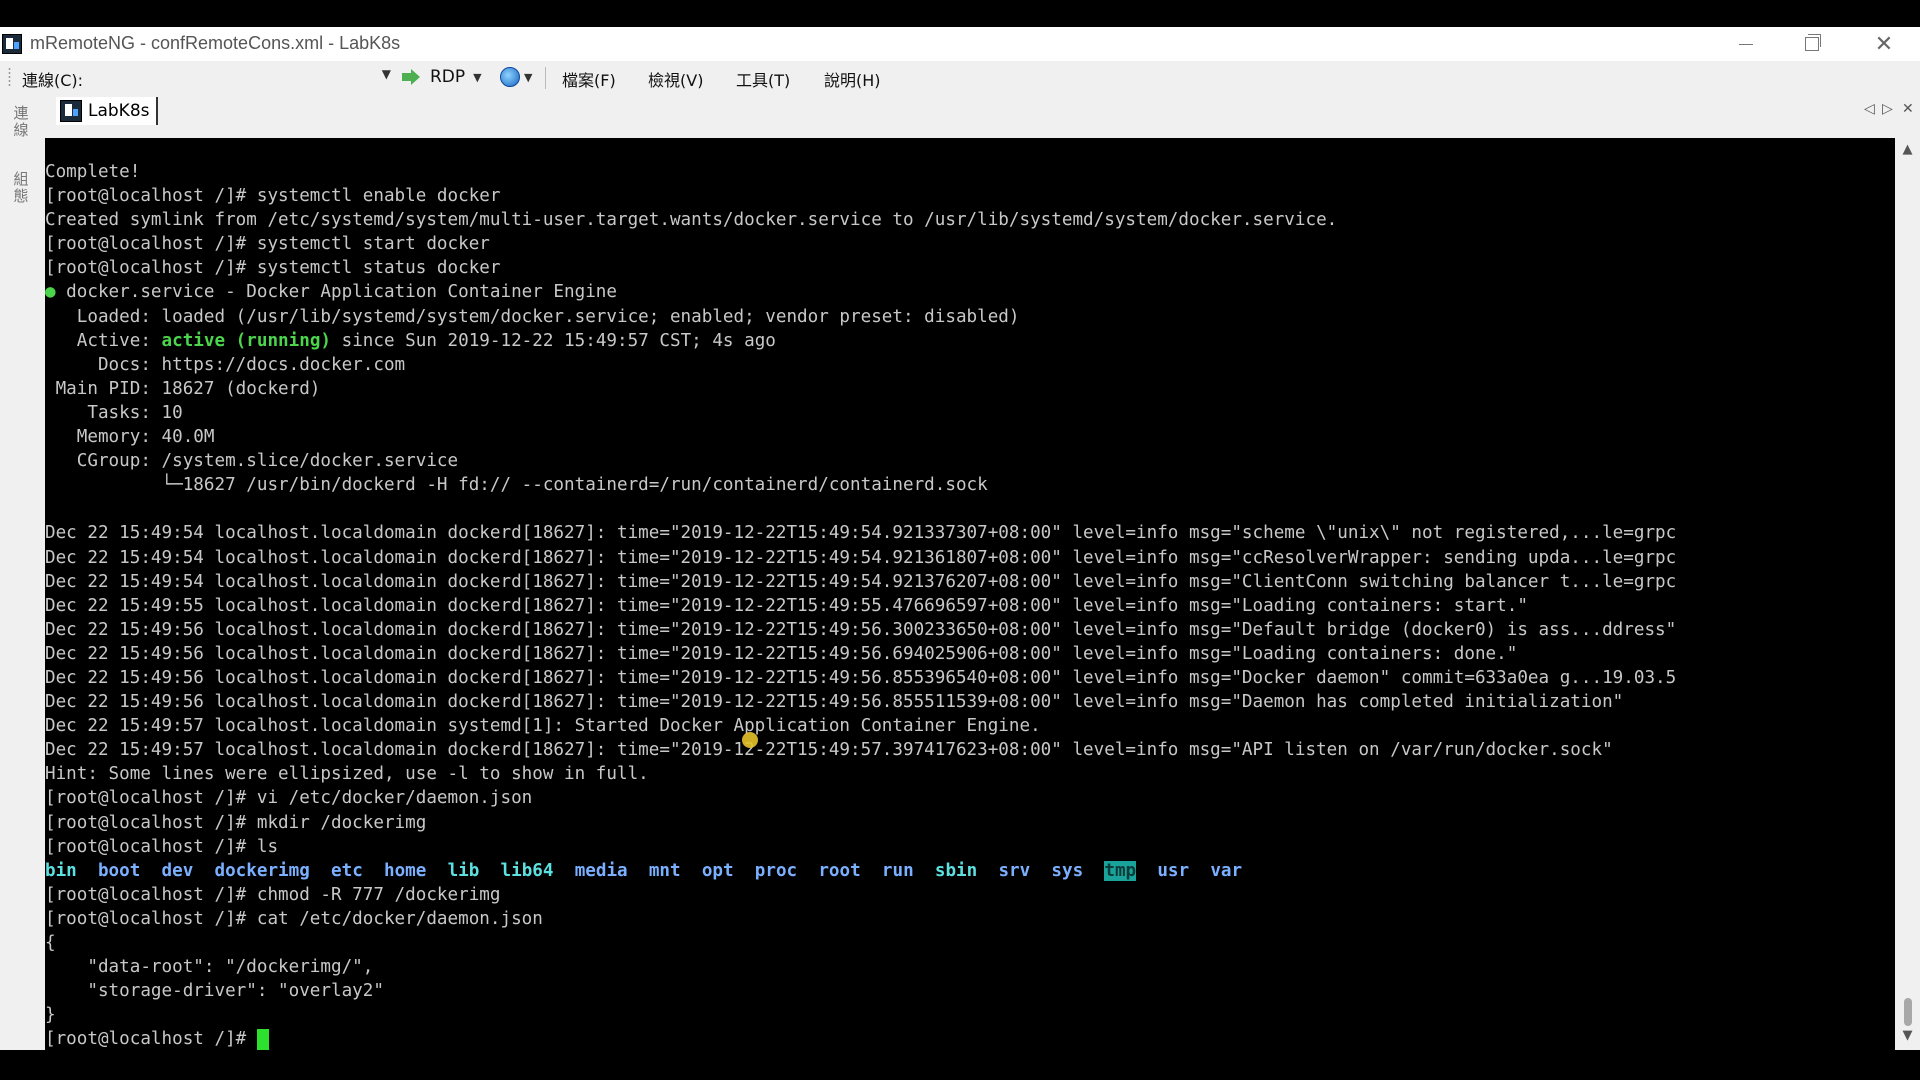 This screenshot has width=1920, height=1080. Describe the element at coordinates (776, 870) in the screenshot. I see `ls-entry: proc` at that location.